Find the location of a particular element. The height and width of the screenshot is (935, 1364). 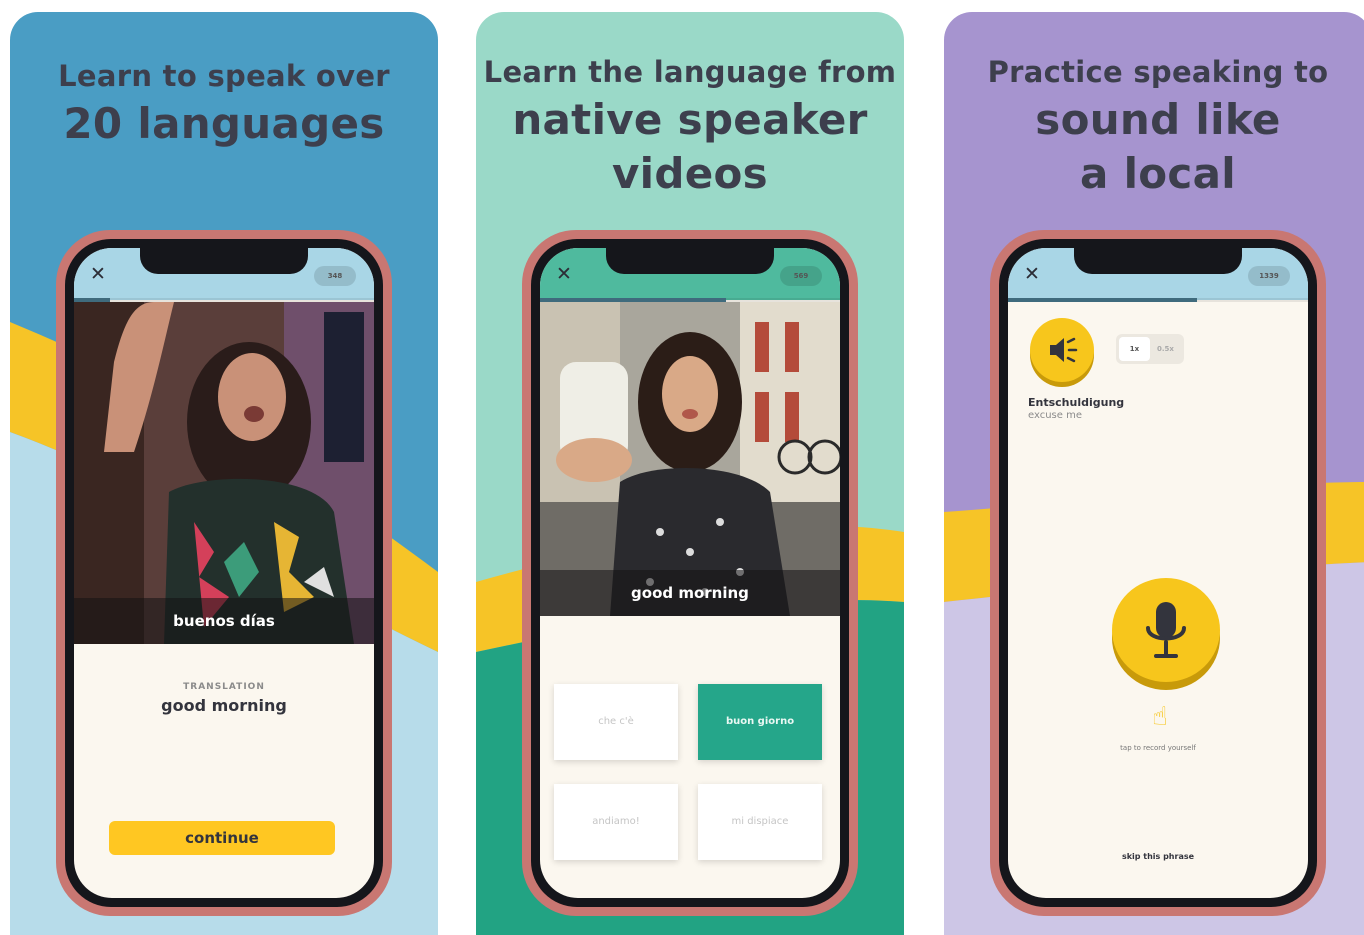

answer-option-selected: buon giorno is located at coordinates (760, 722).